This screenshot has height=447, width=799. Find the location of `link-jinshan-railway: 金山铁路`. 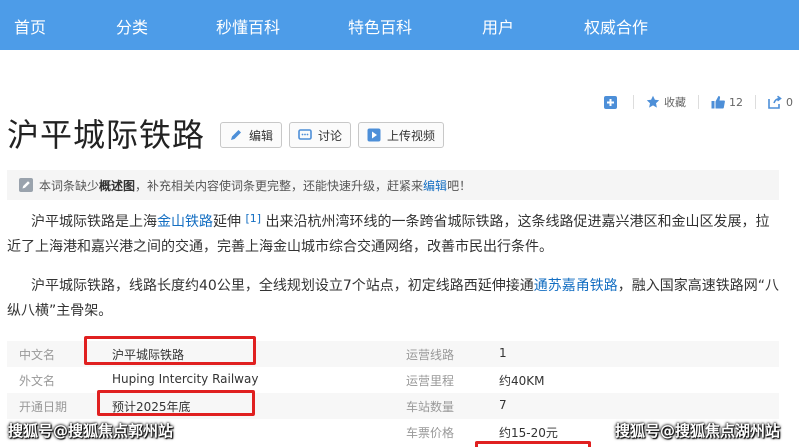

link-jinshan-railway: 金山铁路 is located at coordinates (185, 222).